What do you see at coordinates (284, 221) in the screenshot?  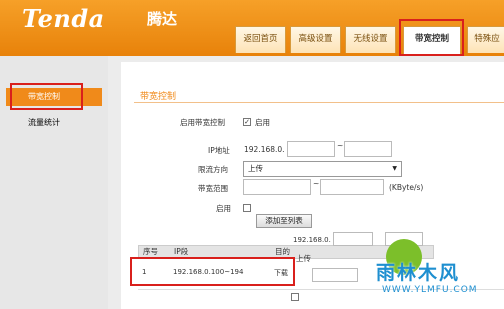 I see `add-to-list-button: 添加至列表` at bounding box center [284, 221].